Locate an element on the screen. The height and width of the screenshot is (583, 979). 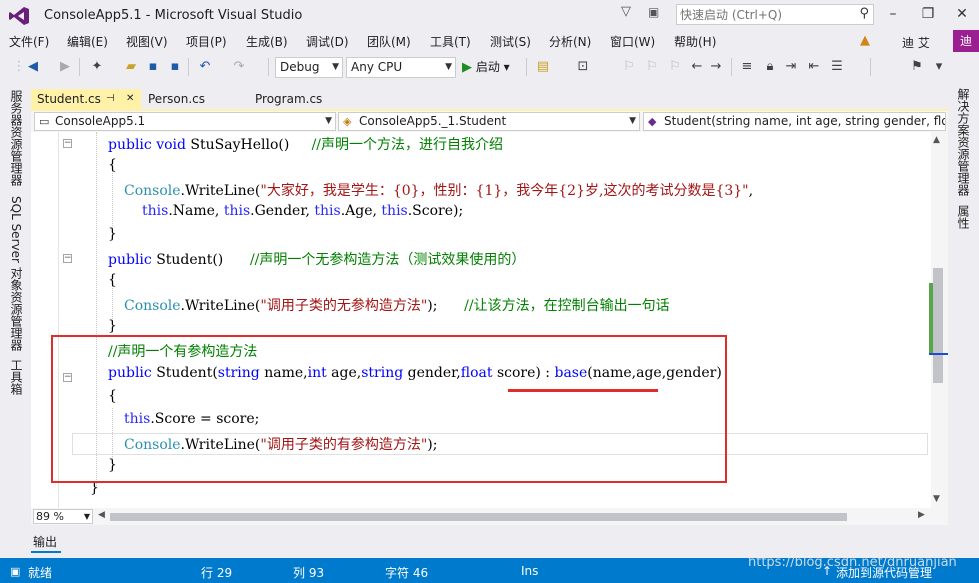
lock-icon: 🔒︎ is located at coordinates (770, 67).